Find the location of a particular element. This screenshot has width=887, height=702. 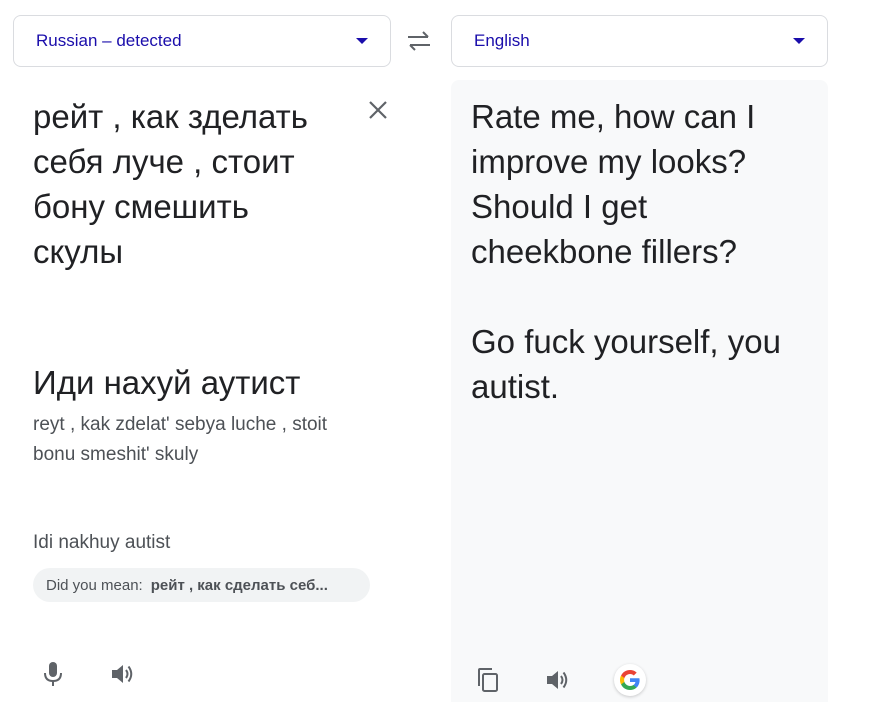

close-icon is located at coordinates (378, 110).